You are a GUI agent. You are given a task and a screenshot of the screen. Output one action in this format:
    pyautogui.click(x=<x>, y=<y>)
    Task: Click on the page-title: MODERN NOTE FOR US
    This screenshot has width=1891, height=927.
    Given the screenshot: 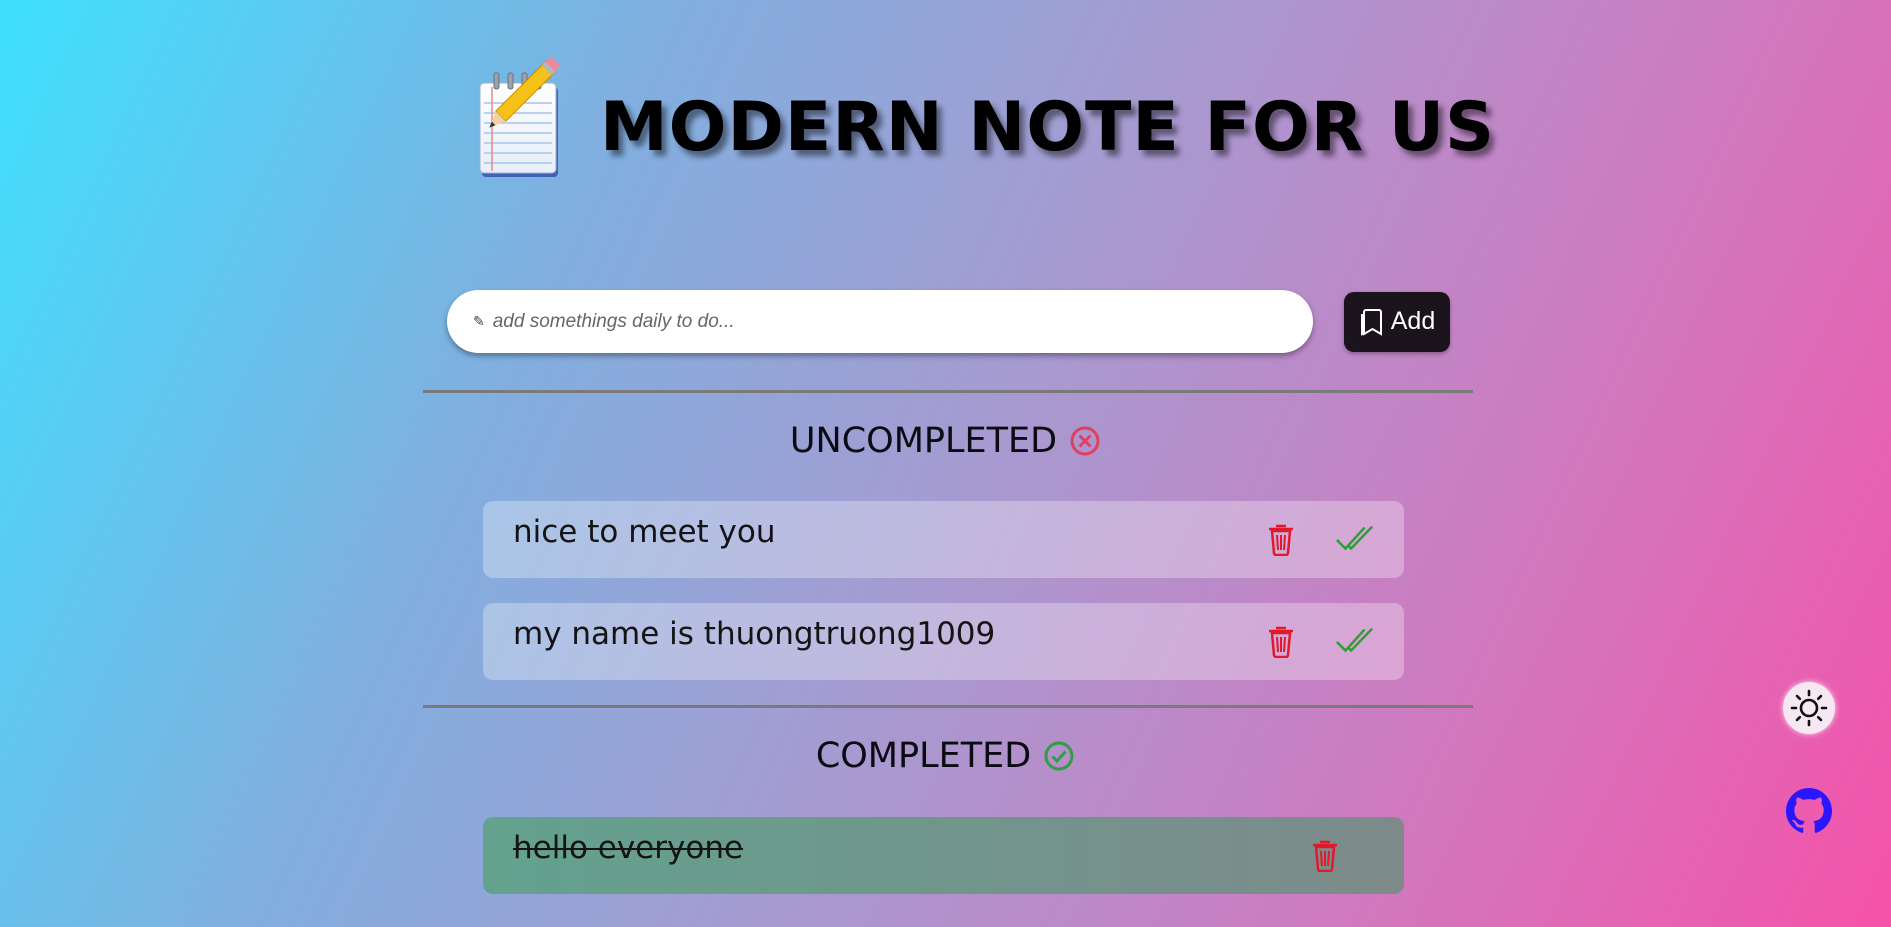 What is the action you would take?
    pyautogui.click(x=1048, y=127)
    